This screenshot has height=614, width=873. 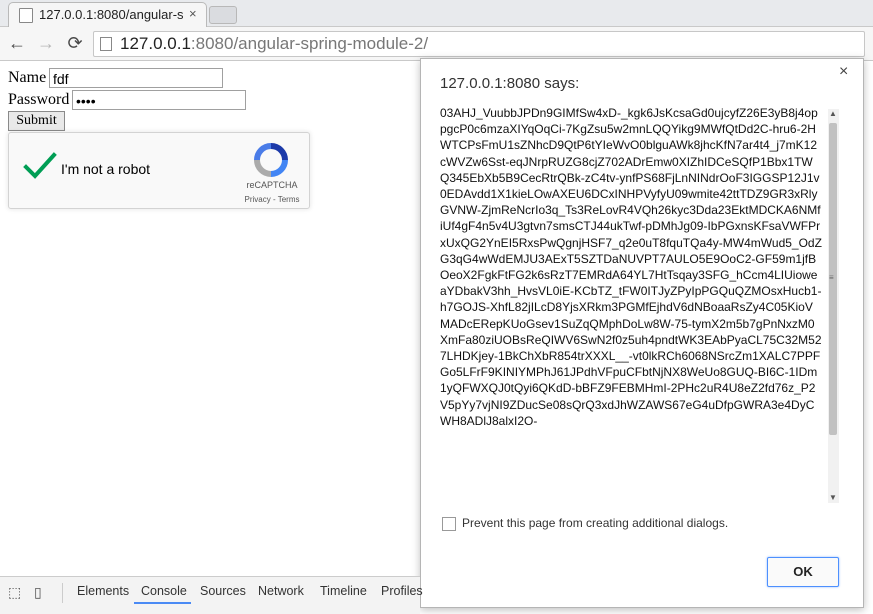 I want to click on dialog-title: 127.0.0.1:8080 says:, so click(x=510, y=83).